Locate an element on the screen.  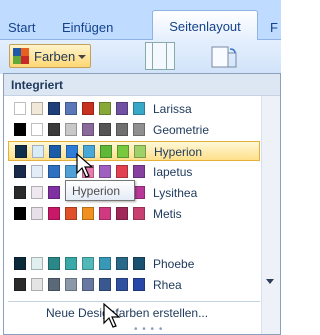
theme-name: Geometrie is located at coordinates (181, 130).